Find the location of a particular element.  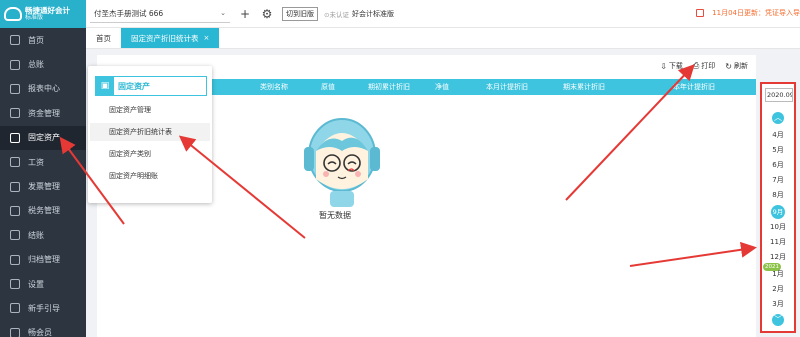

member-icon is located at coordinates (15, 332).